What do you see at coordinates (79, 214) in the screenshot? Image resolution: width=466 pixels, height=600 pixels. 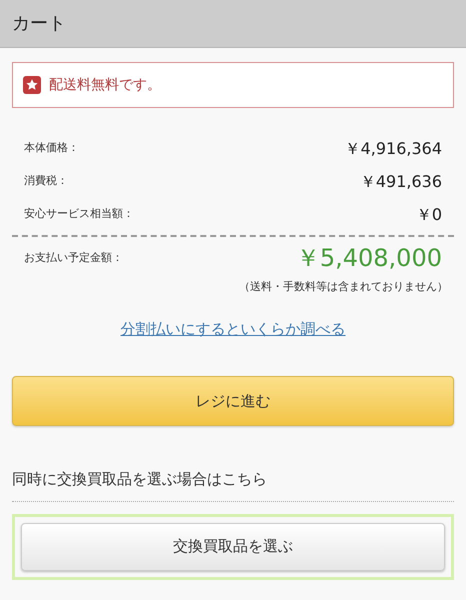 I see `price-label: 安心サービス相当額：` at bounding box center [79, 214].